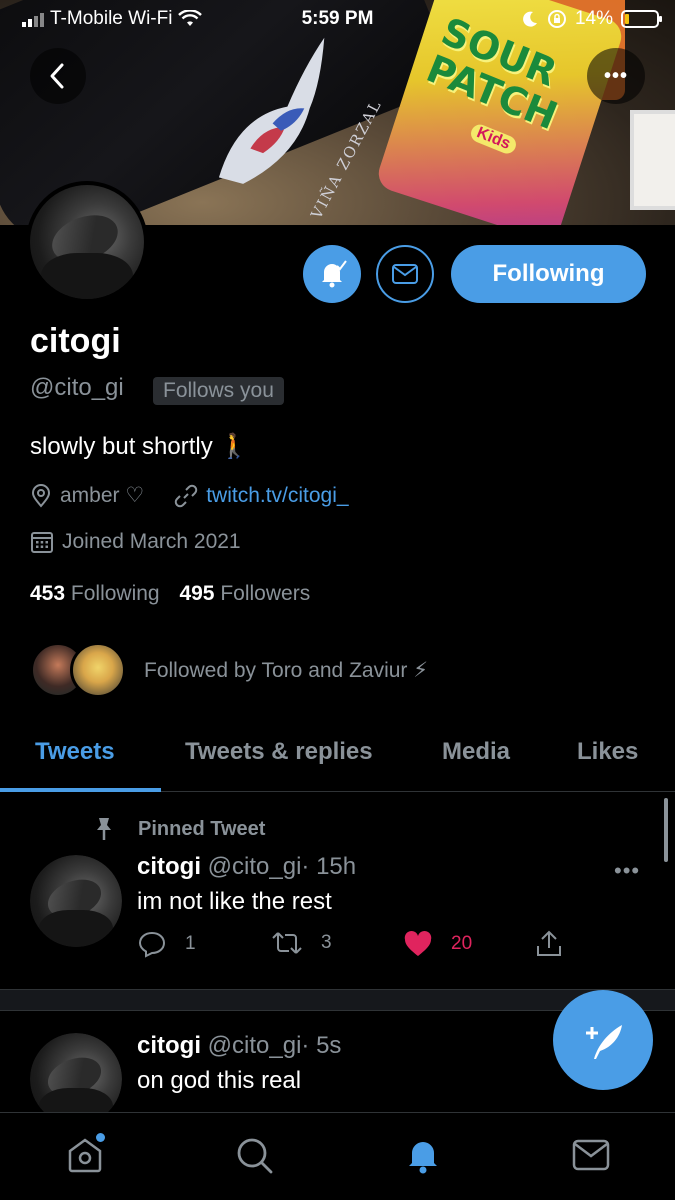 This screenshot has height=1200, width=675. I want to click on retweet-icon, so click(287, 943).